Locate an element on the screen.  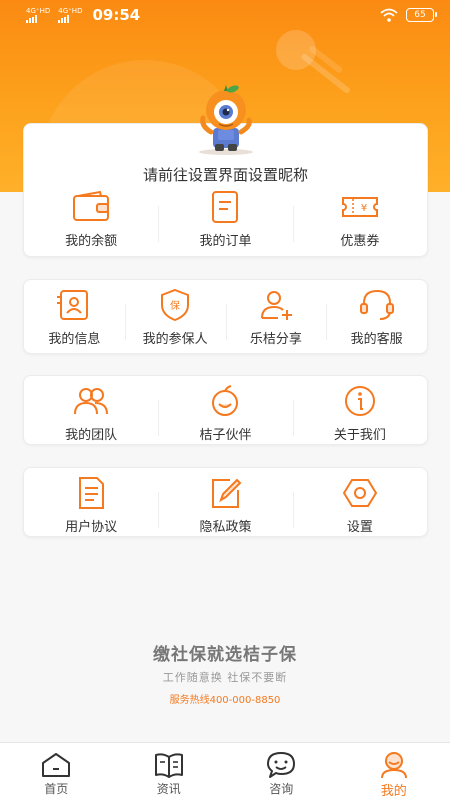
order-icon is located at coordinates (225, 207).